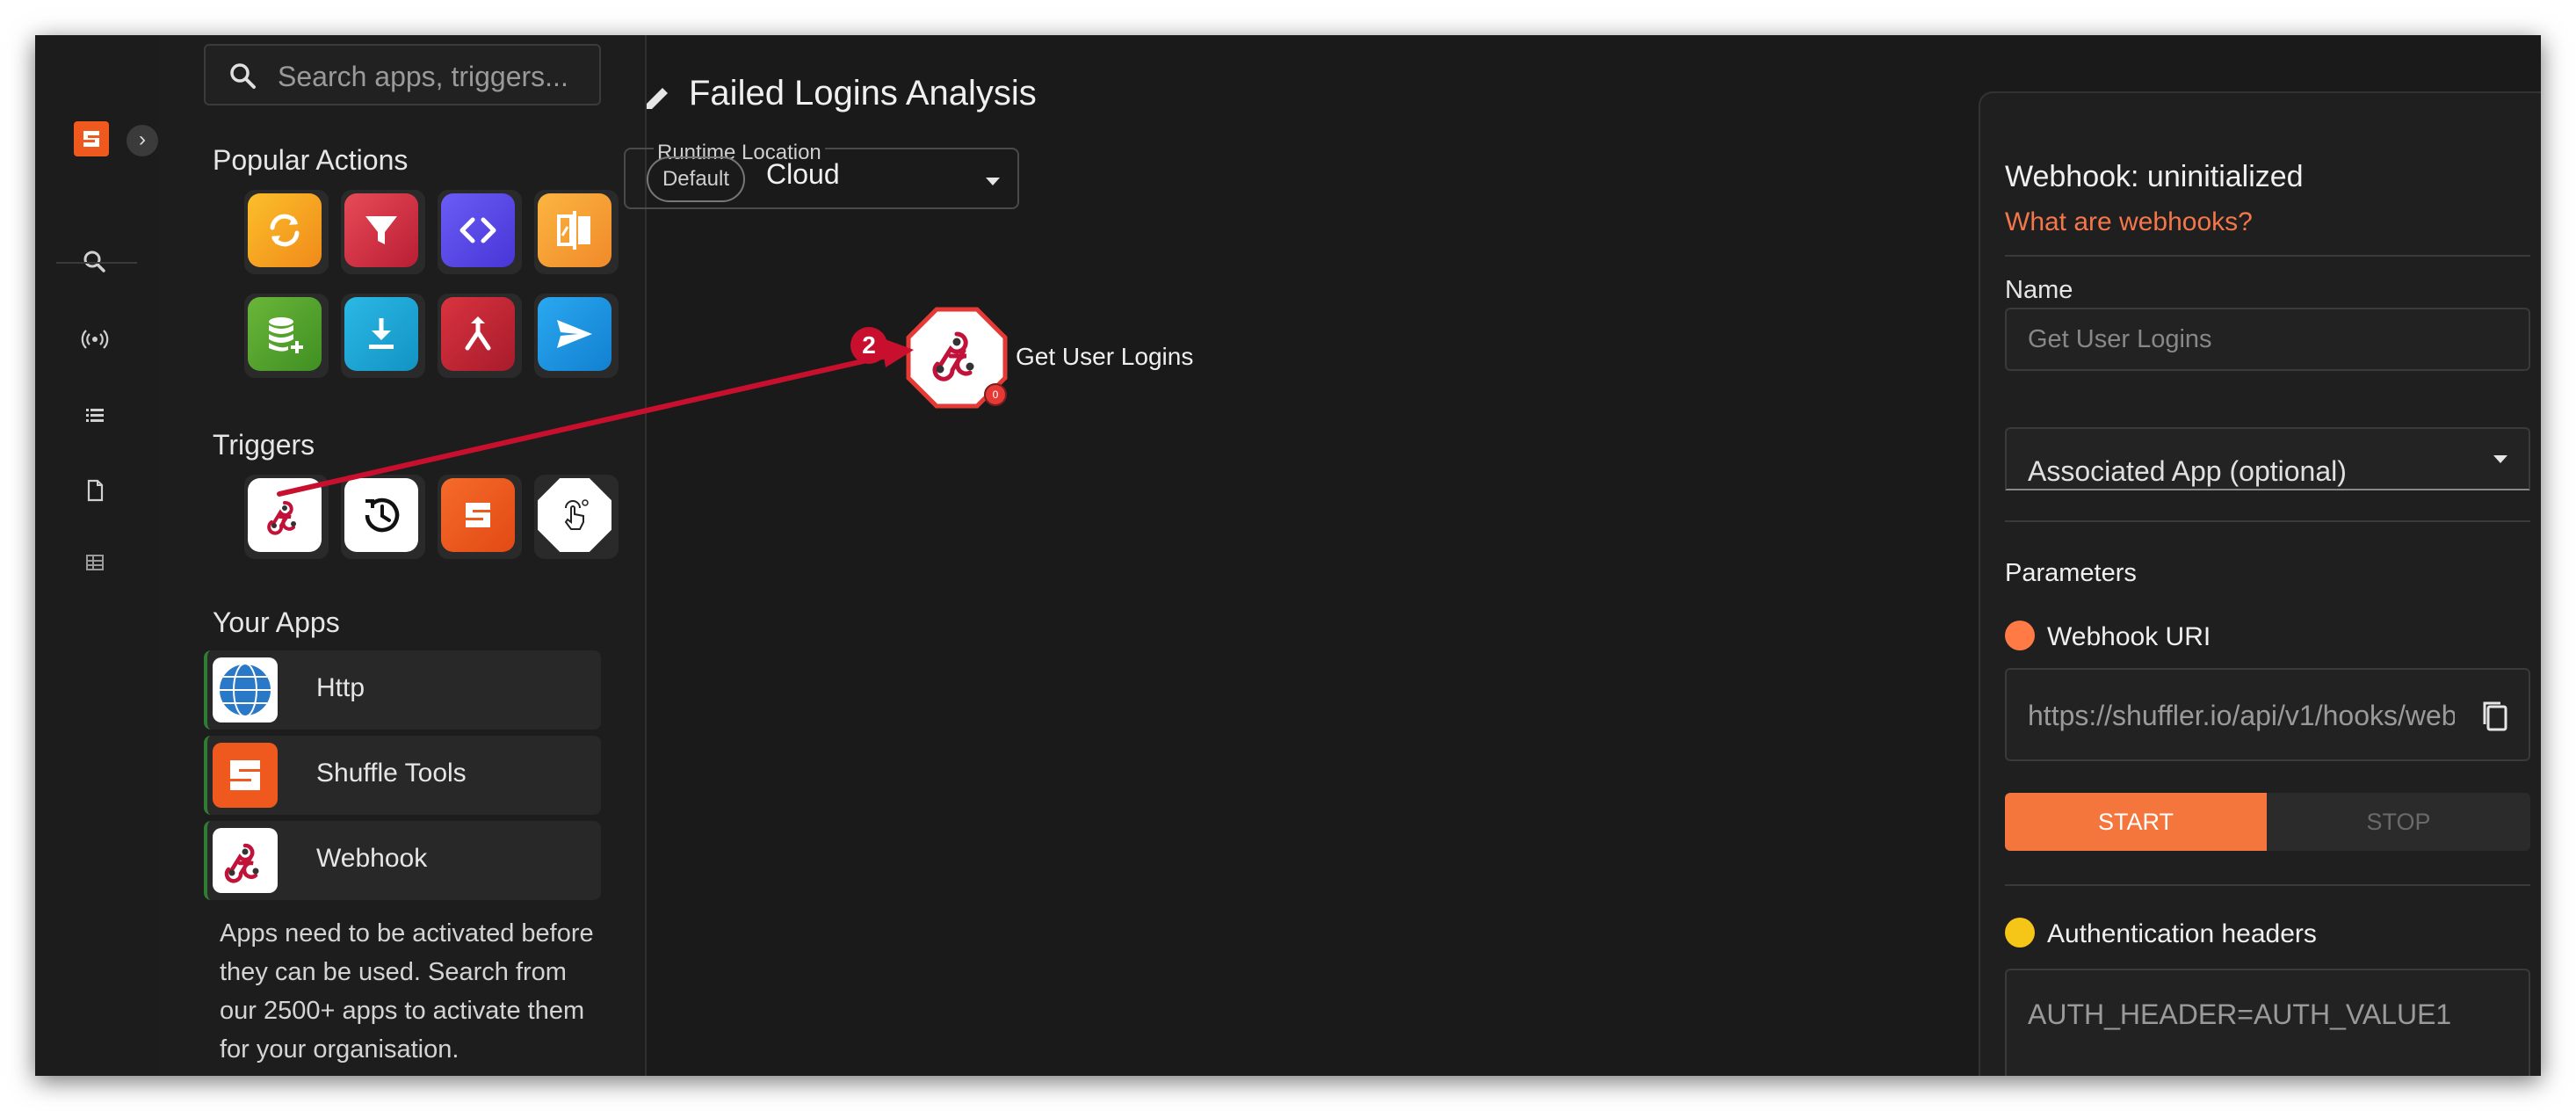 Image resolution: width=2576 pixels, height=1111 pixels. Describe the element at coordinates (863, 93) in the screenshot. I see `workflow-title: Failed Logins Analysis` at that location.